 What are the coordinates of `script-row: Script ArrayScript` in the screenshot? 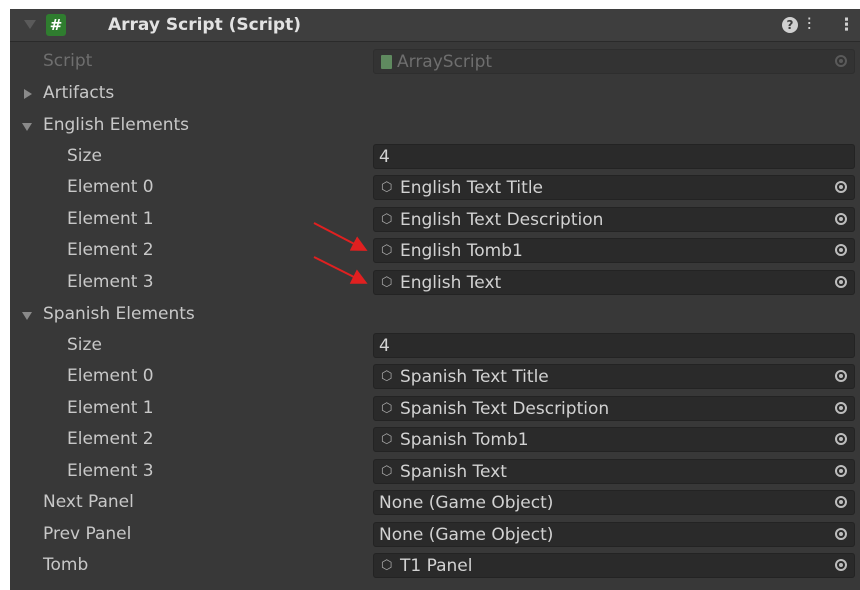 It's located at (435, 62).